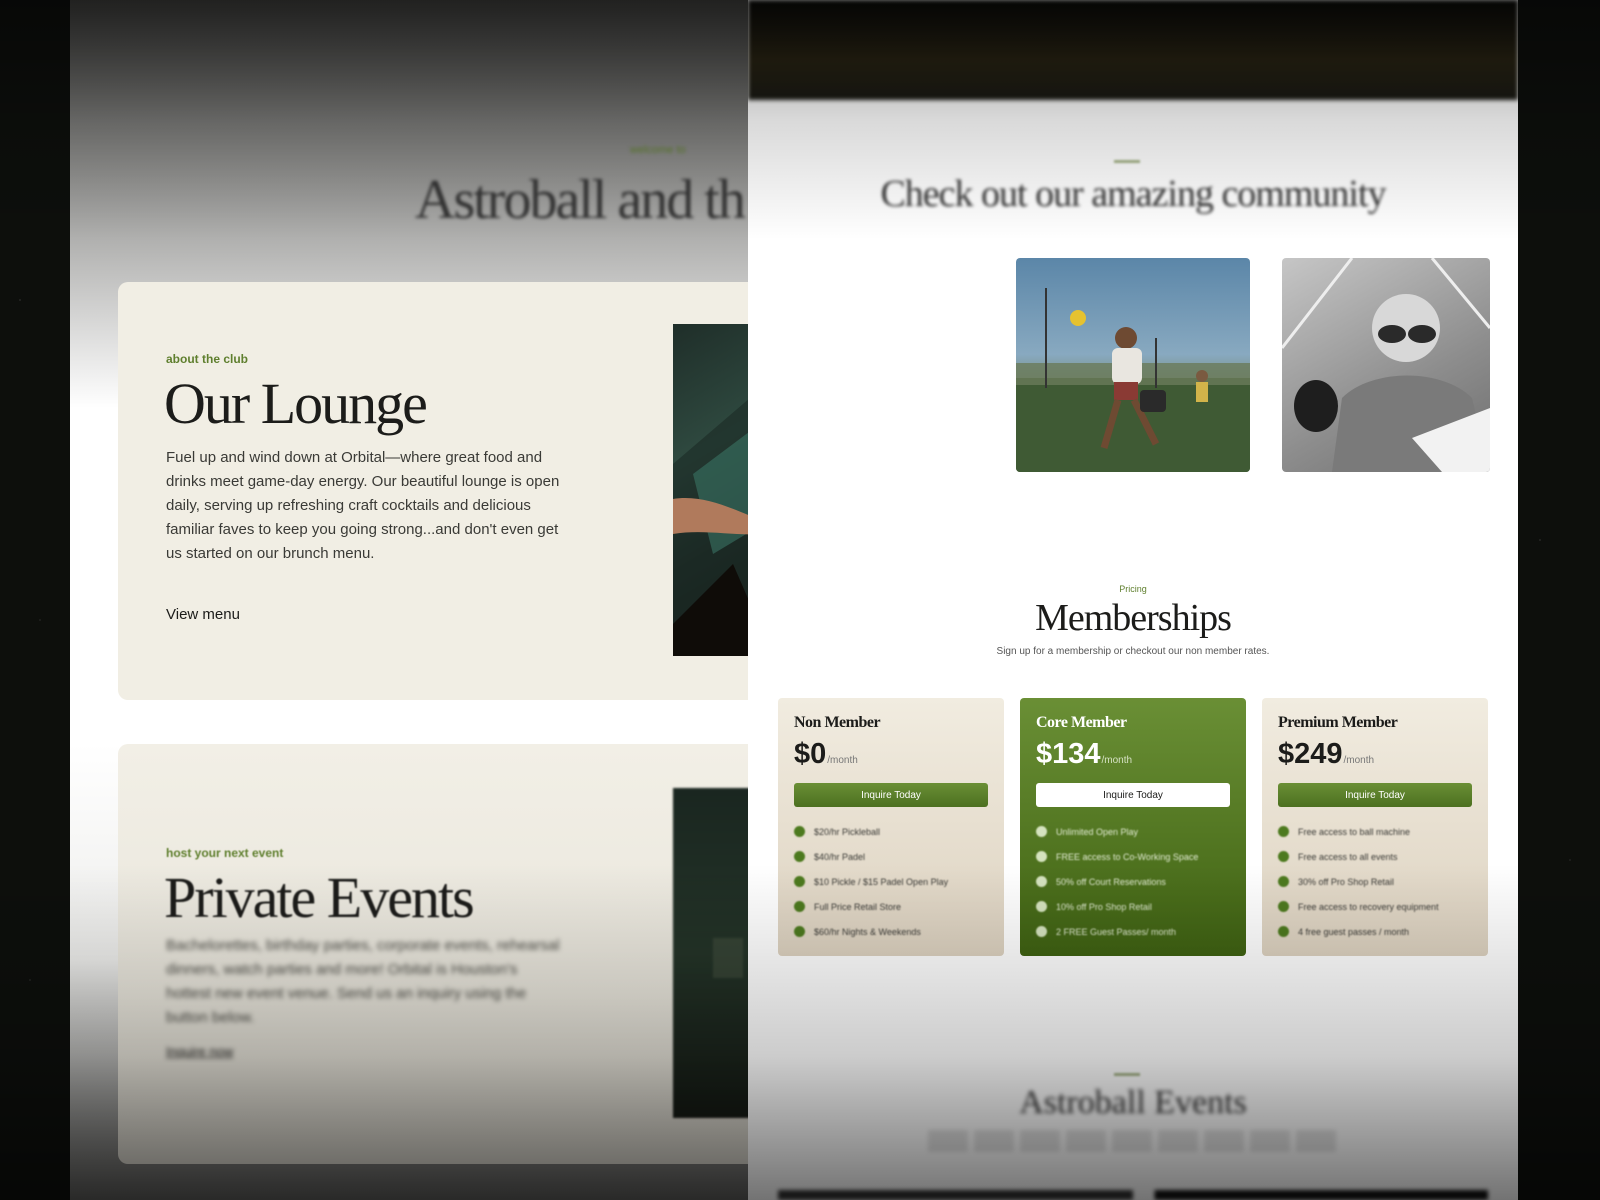  I want to click on venue-interior-photo, so click(711, 953).